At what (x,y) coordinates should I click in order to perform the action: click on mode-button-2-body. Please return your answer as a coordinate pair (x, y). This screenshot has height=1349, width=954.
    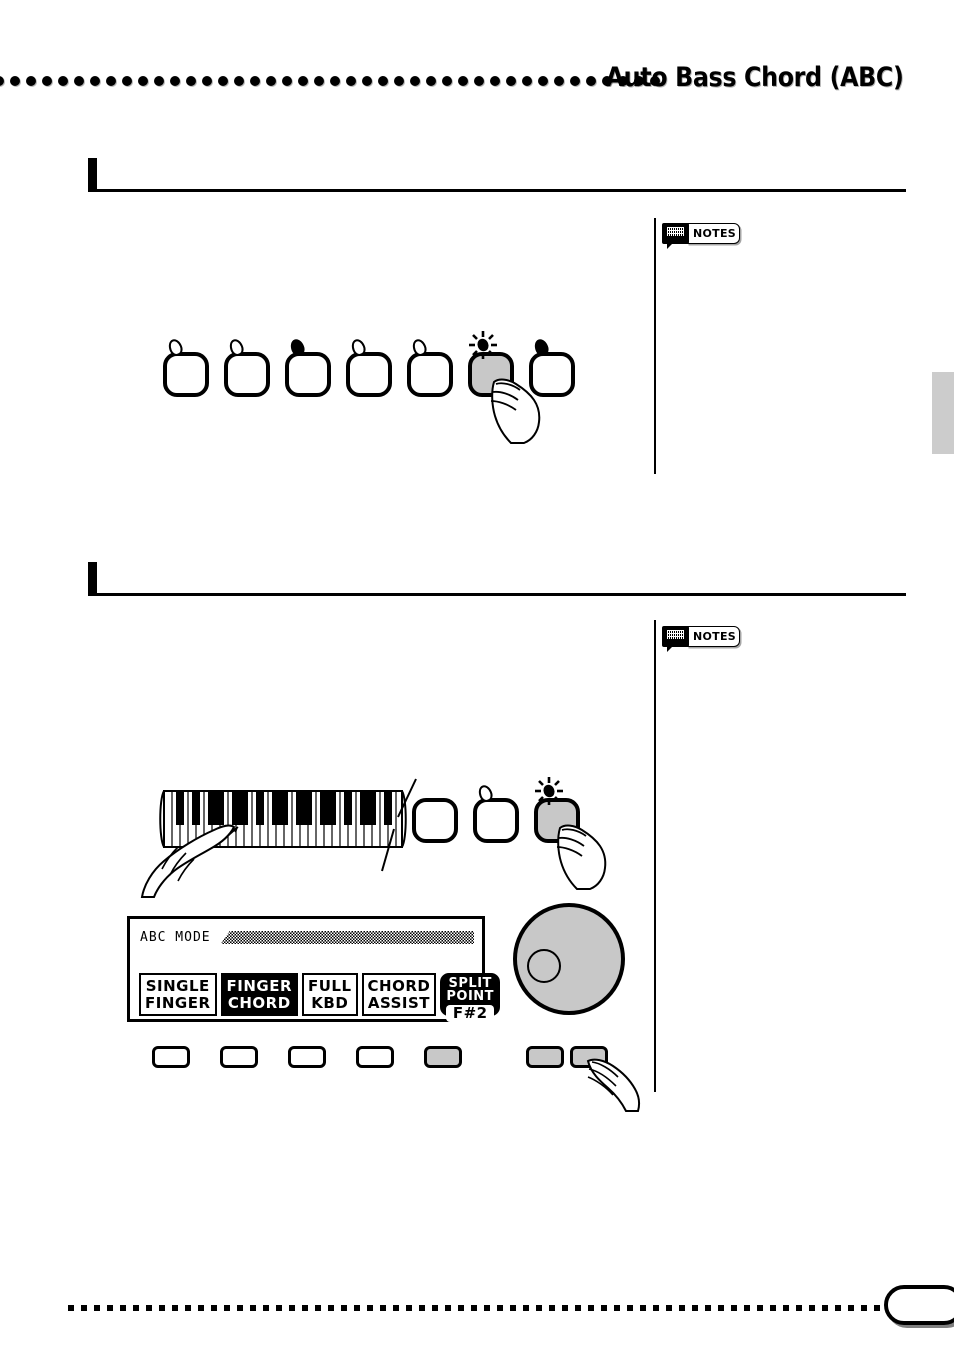
    Looking at the image, I should click on (496, 820).